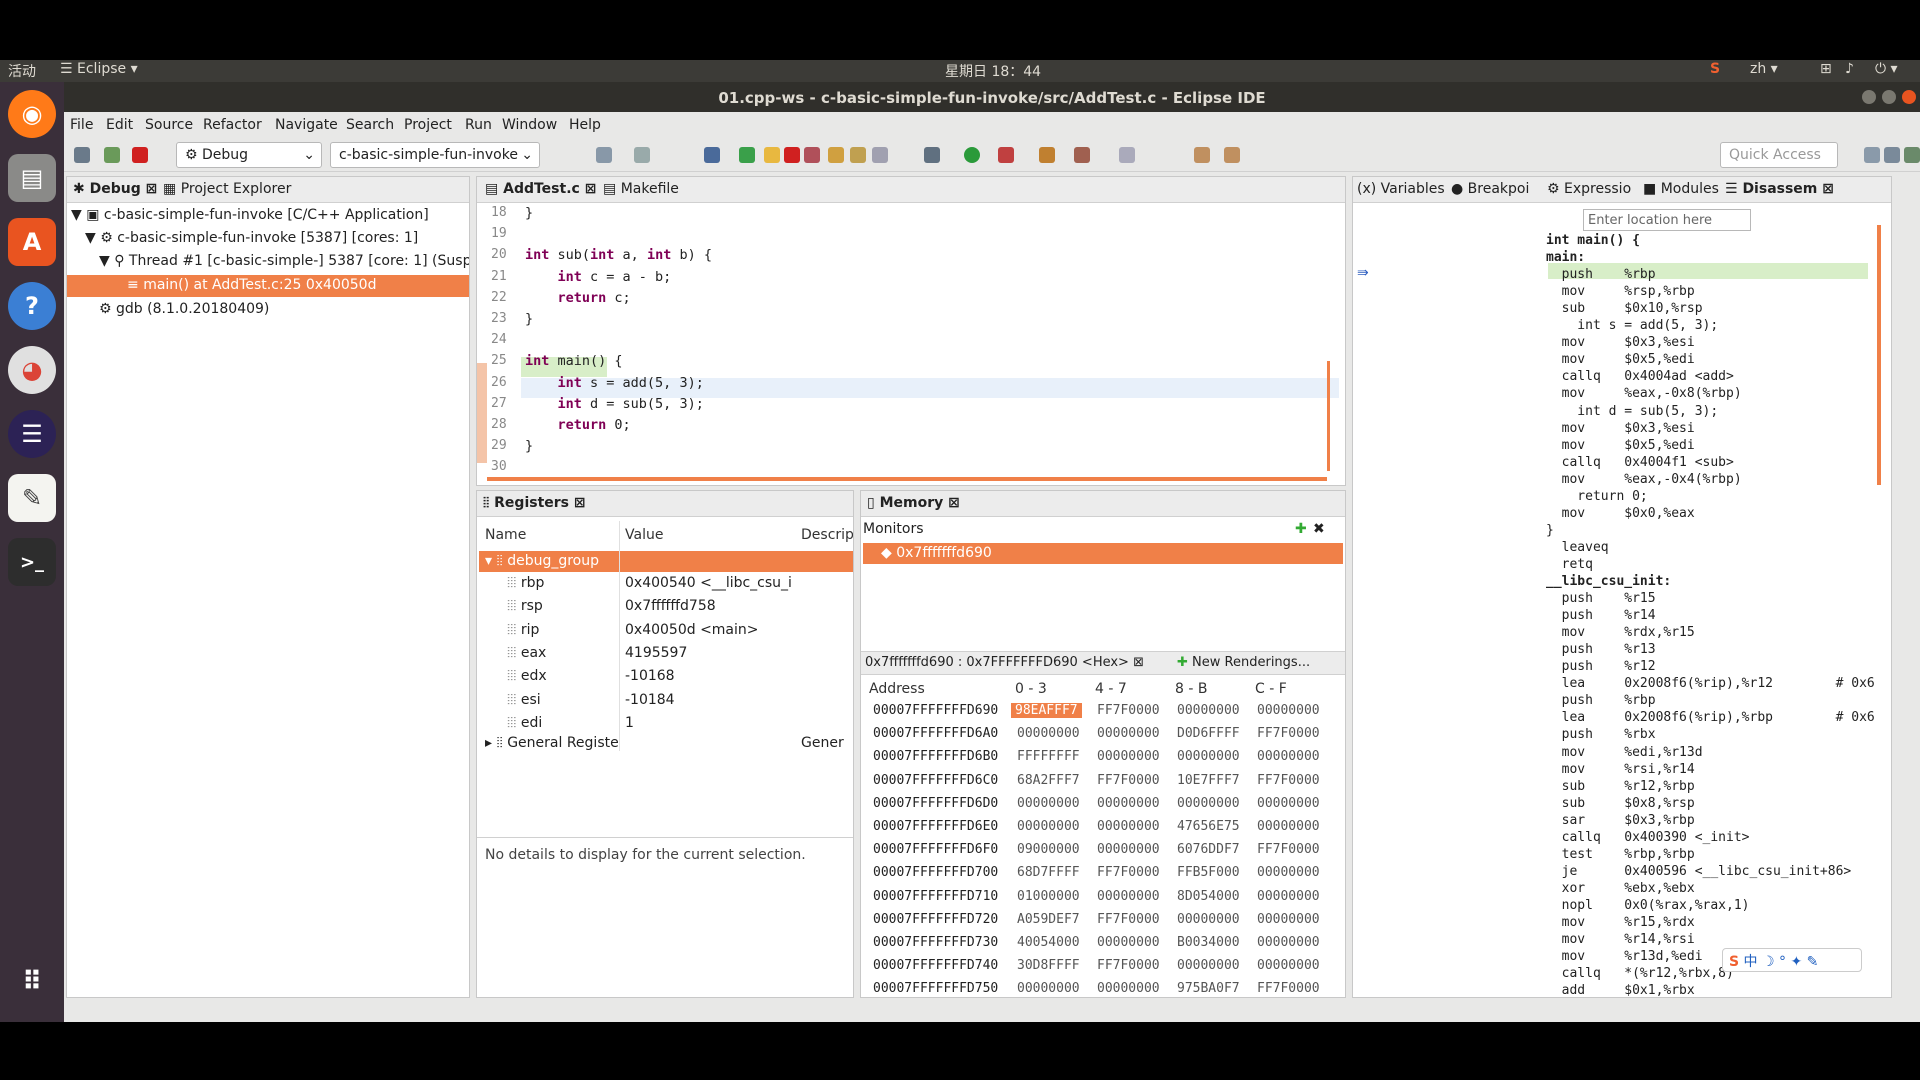 This screenshot has height=1080, width=1920. I want to click on remove-monitor-icon: ✖, so click(1319, 529).